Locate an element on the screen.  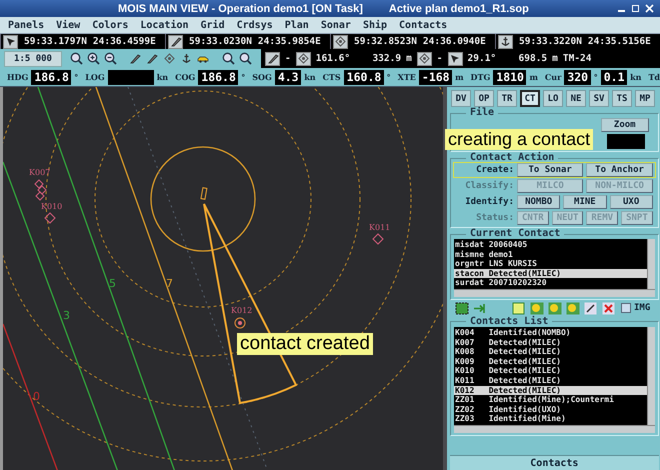
menu-item: Contacts is located at coordinates (423, 25).